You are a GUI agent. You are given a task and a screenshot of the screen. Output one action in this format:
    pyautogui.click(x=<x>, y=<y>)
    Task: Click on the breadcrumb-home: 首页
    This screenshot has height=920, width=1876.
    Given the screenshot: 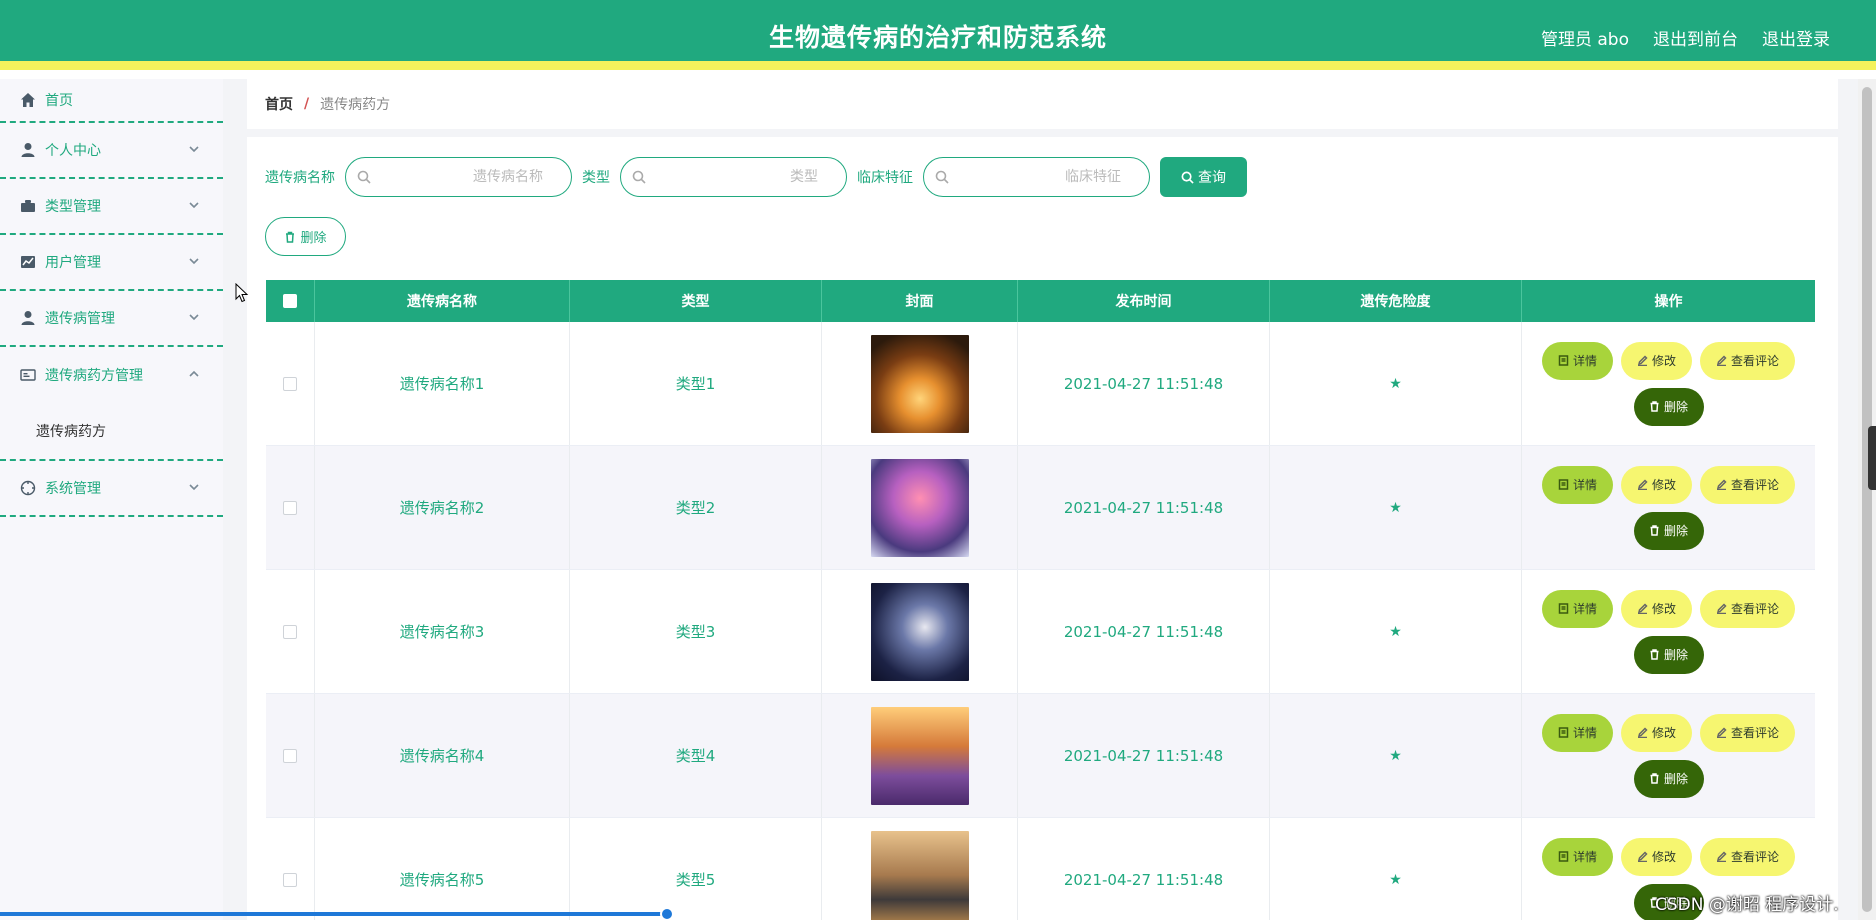 What is the action you would take?
    pyautogui.click(x=279, y=104)
    